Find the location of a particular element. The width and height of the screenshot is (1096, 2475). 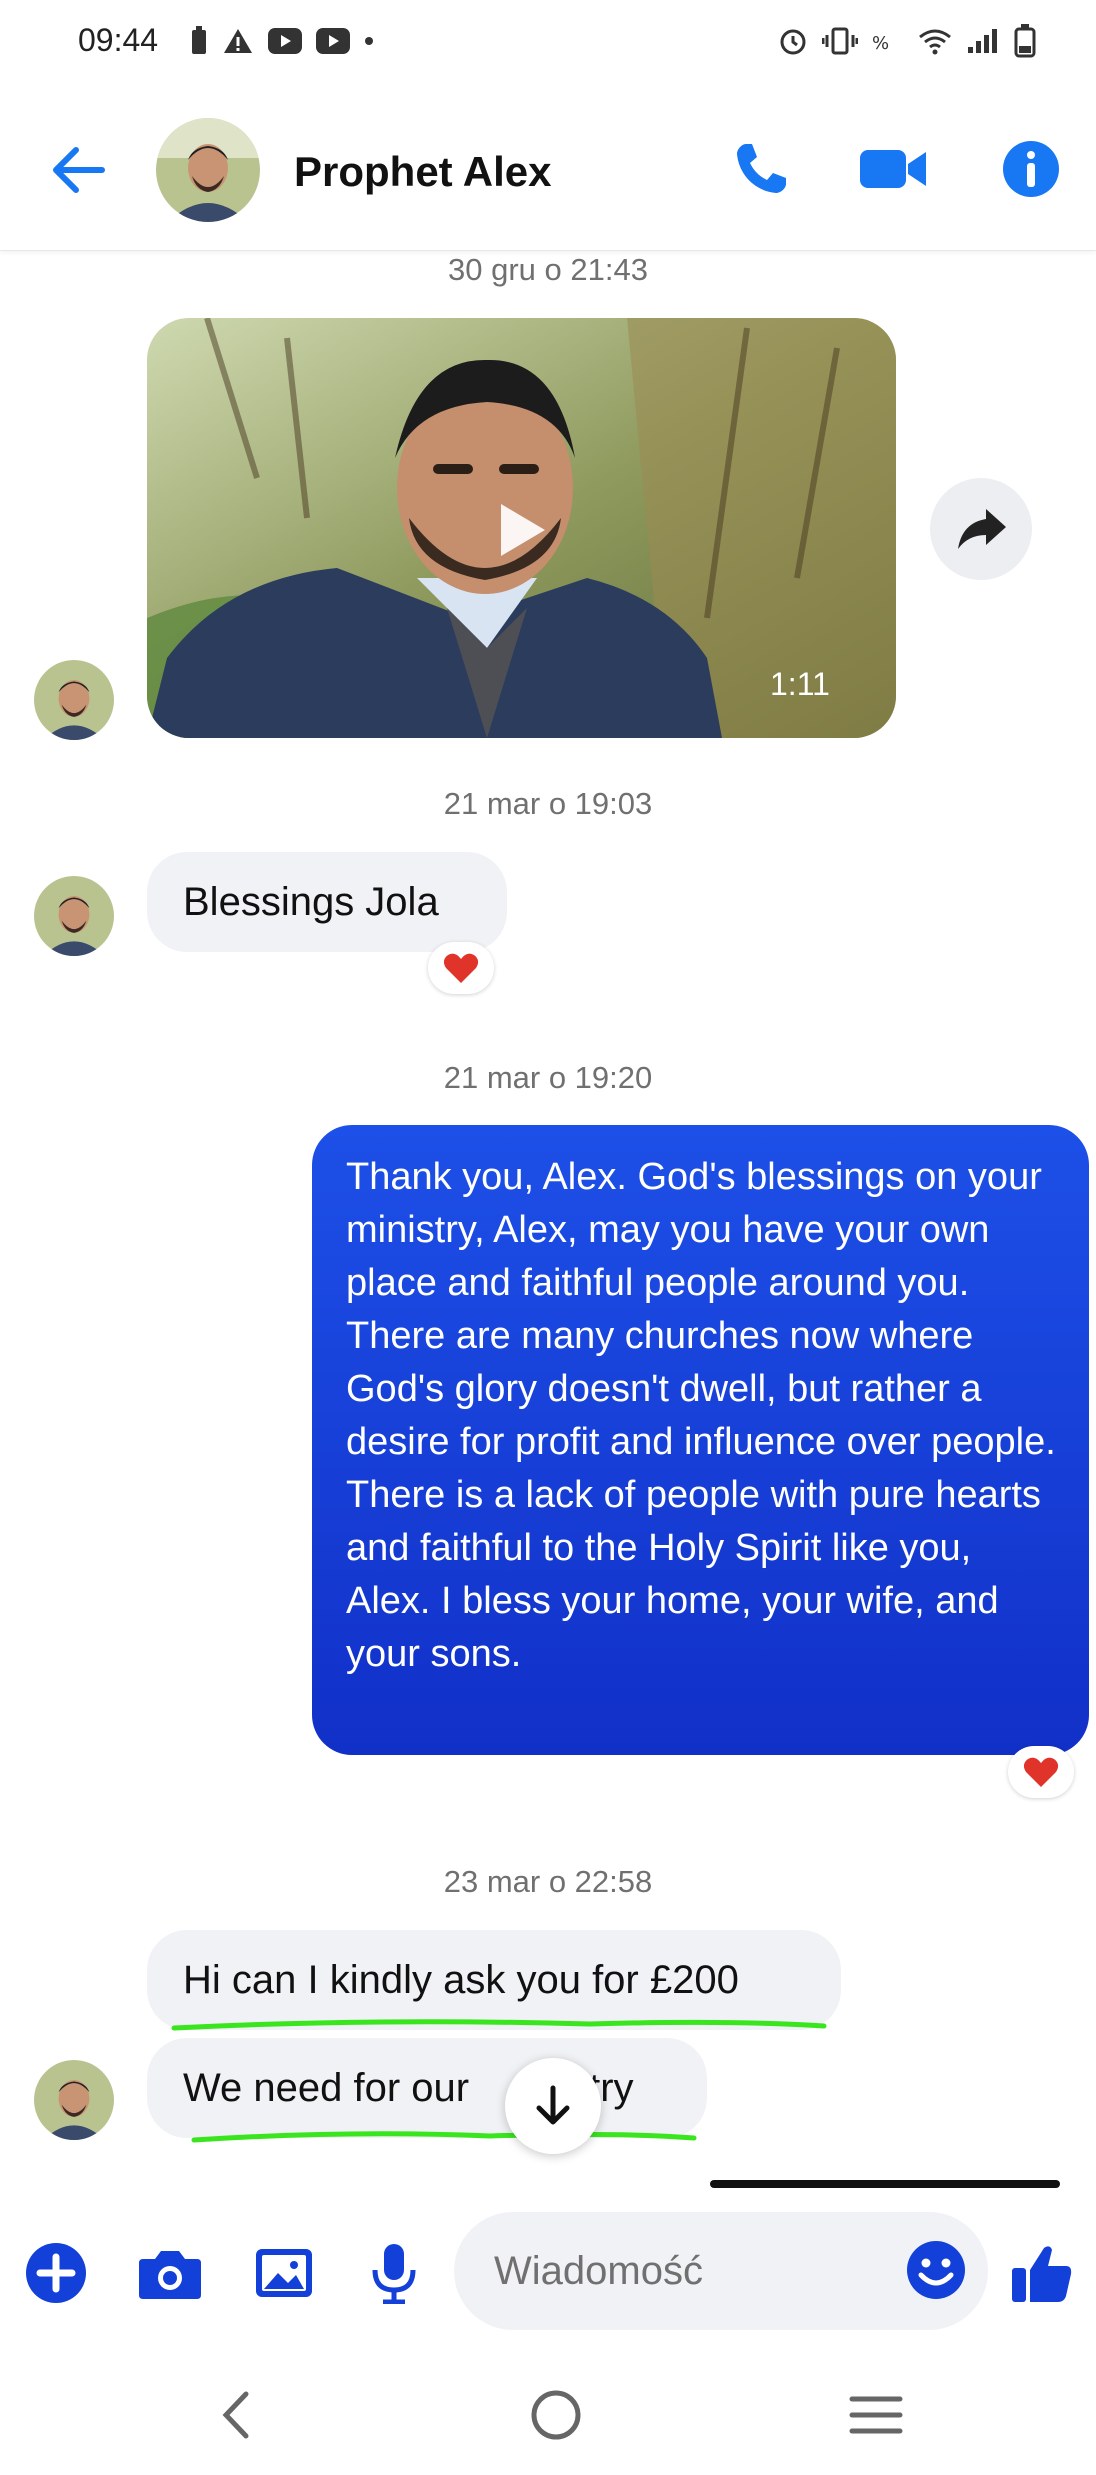

battery-icon is located at coordinates (1025, 41).